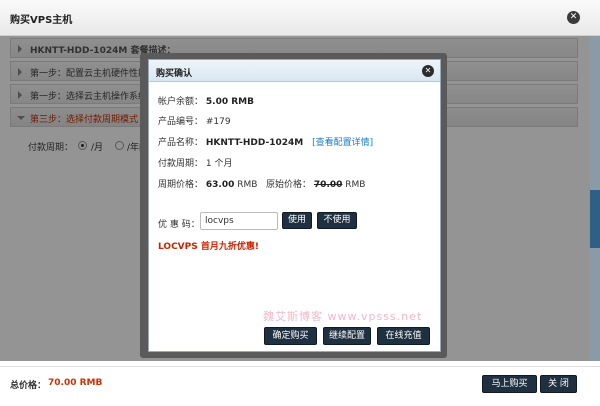  I want to click on modal-header: 购买确认 ✕, so click(294, 71).